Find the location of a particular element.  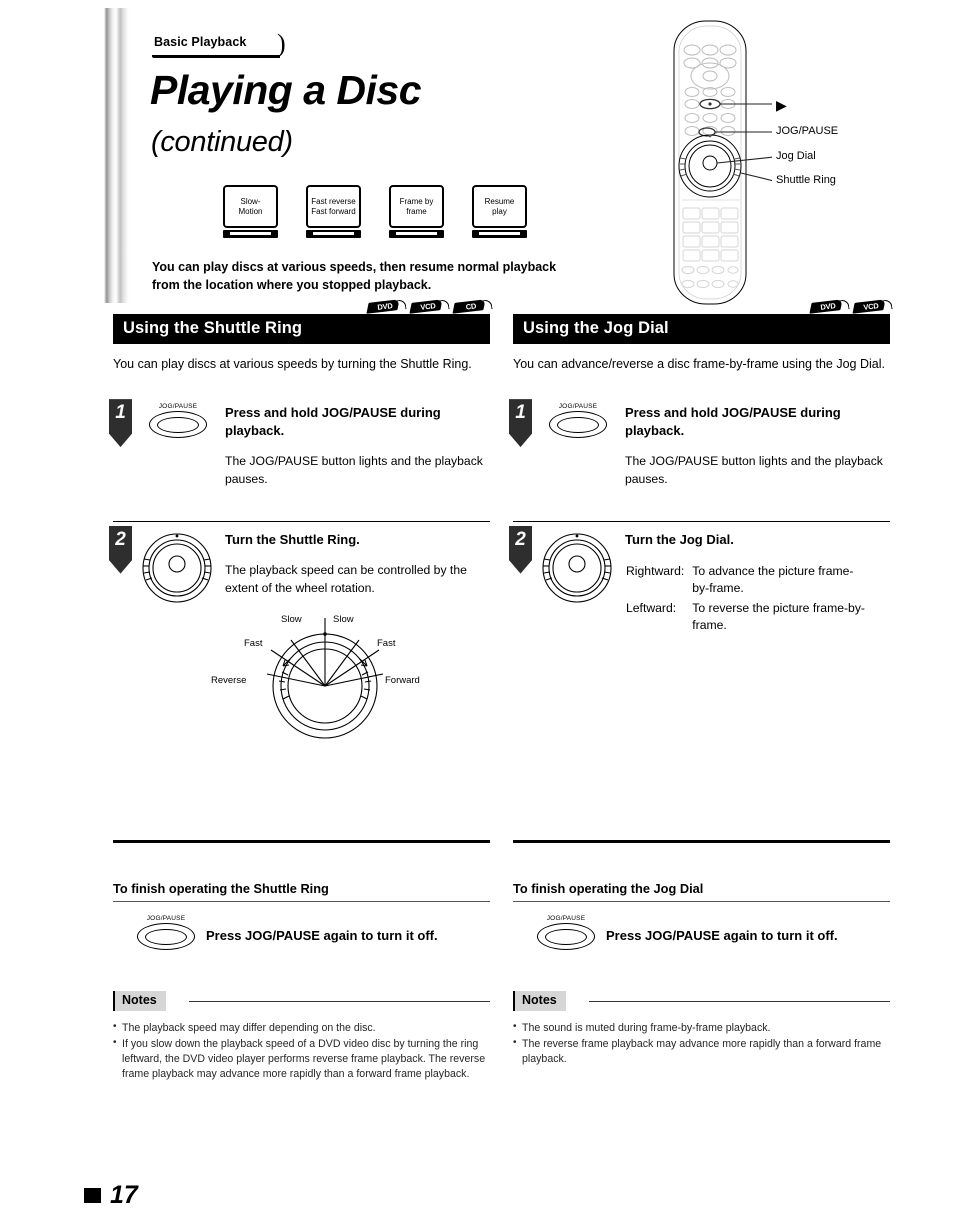

section-header-jog-dial: DVD VCD Using the Jog Dial is located at coordinates (703, 321).